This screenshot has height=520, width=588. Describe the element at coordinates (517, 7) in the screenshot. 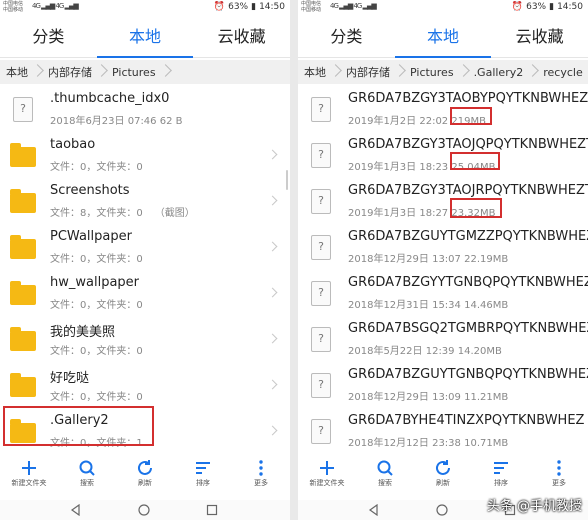

I see `alarm-icon: ⏰` at that location.